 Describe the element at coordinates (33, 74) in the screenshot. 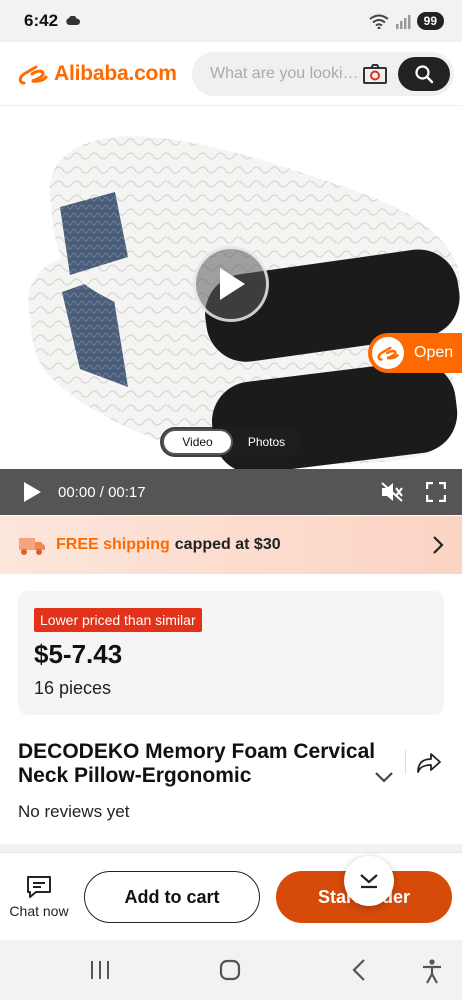

I see `alibaba-logo-icon` at that location.